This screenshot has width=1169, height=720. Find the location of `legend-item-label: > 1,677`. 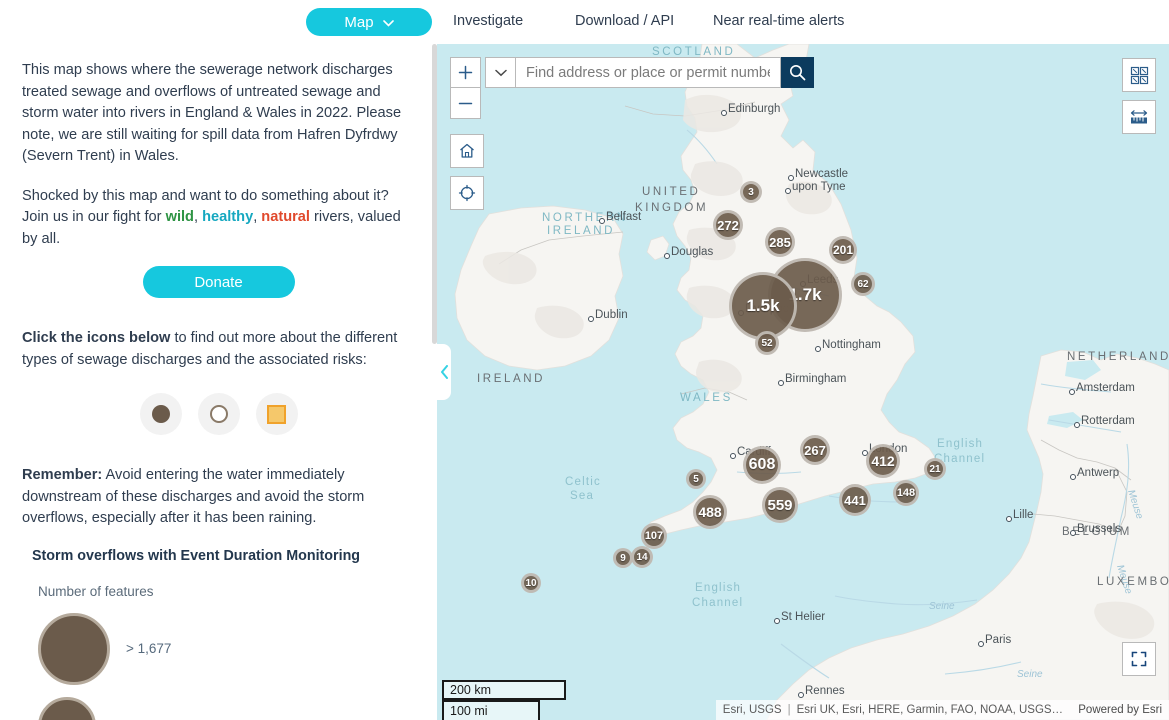

legend-item-label: > 1,677 is located at coordinates (149, 648).